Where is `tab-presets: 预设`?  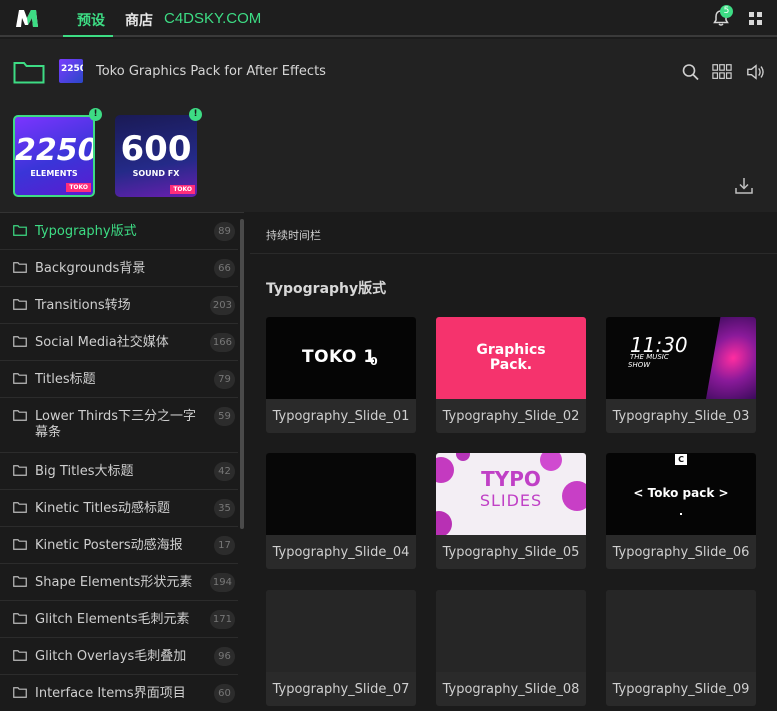
tab-presets: 预设 is located at coordinates (91, 20).